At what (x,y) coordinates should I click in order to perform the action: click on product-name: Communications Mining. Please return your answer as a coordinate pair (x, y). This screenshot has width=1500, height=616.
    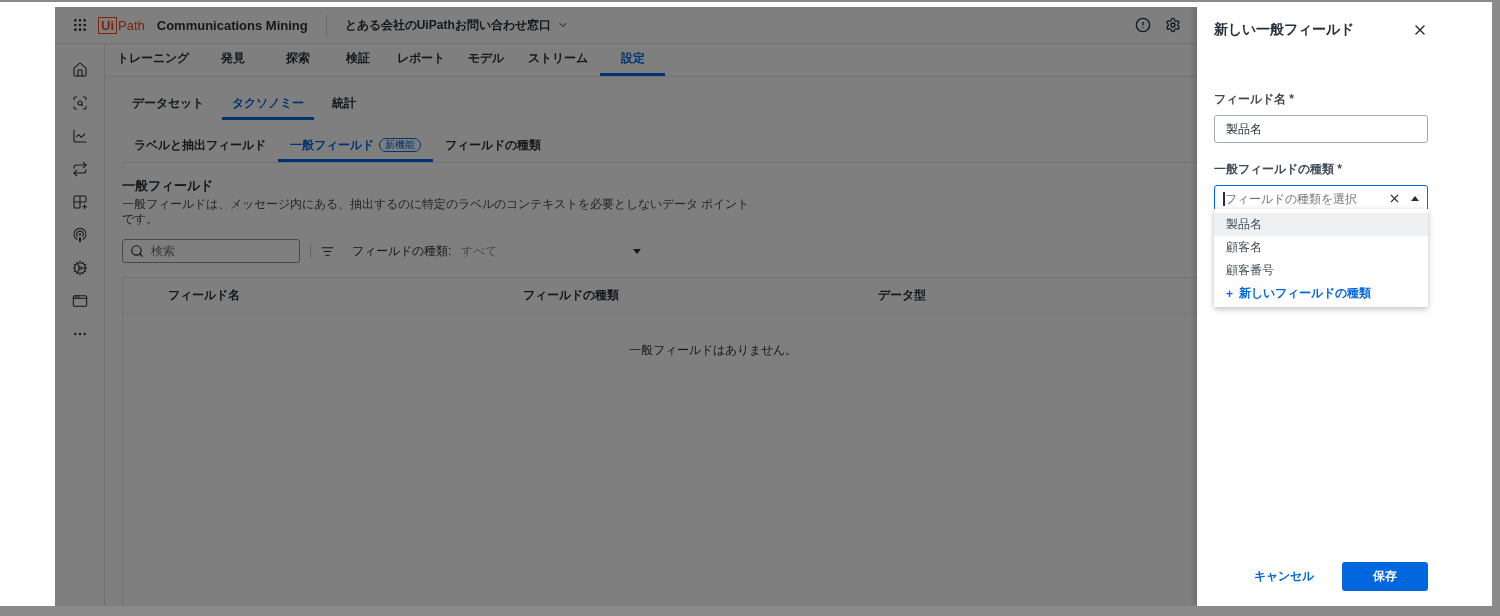
    Looking at the image, I should click on (232, 25).